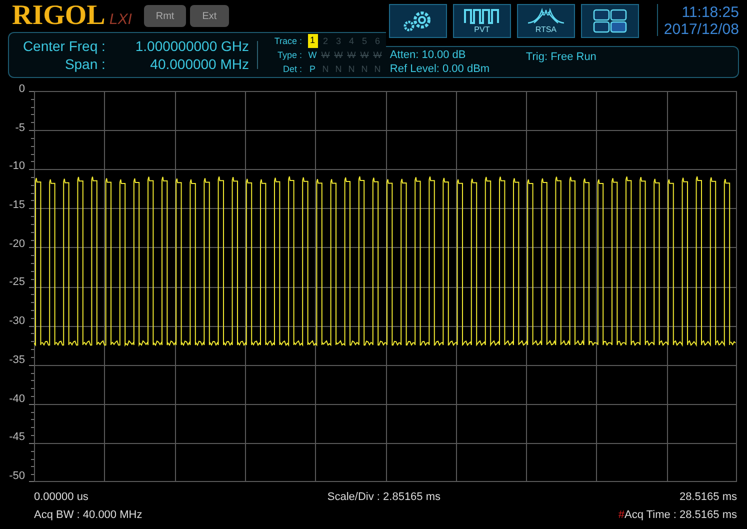  Describe the element at coordinates (710, 12) in the screenshot. I see `clock-time: 11:18:25` at that location.